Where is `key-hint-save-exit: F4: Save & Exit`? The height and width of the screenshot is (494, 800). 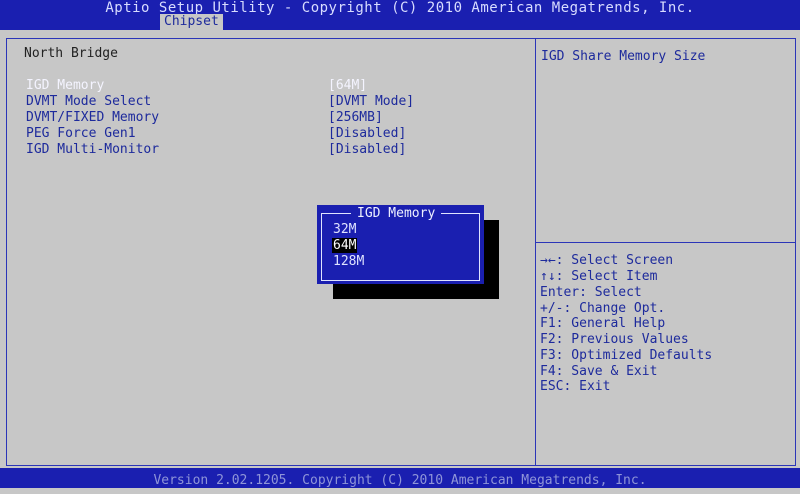 key-hint-save-exit: F4: Save & Exit is located at coordinates (599, 371).